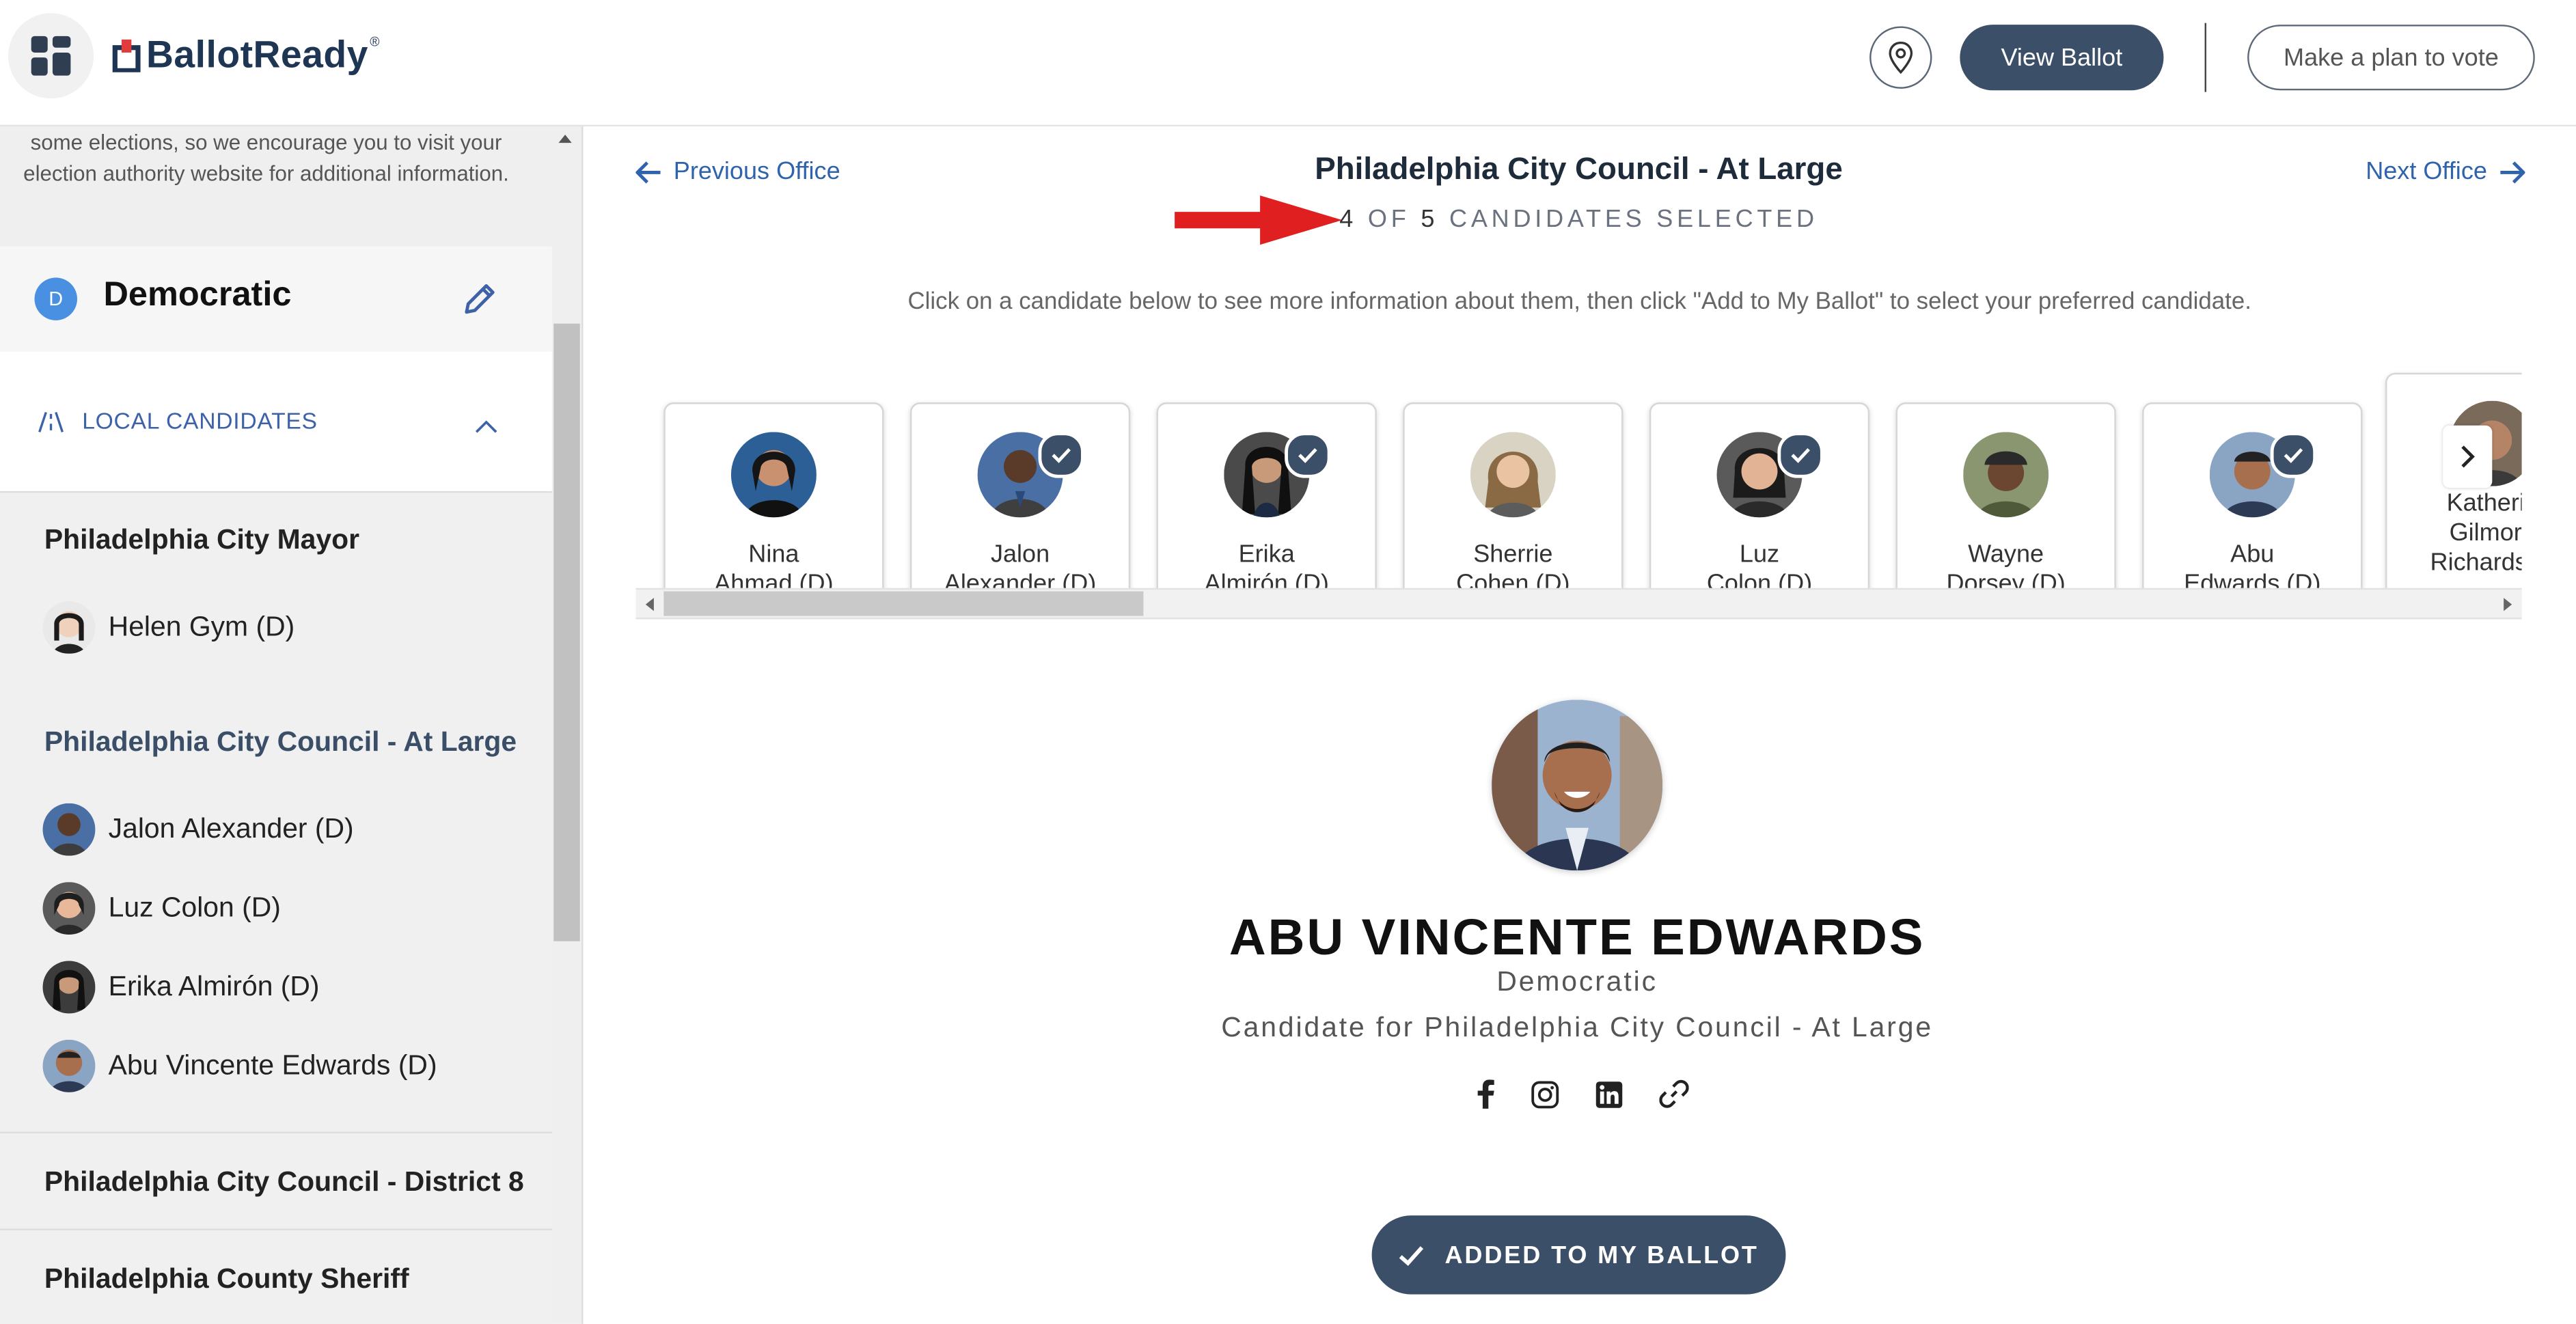  What do you see at coordinates (2205, 57) in the screenshot?
I see `header-divider` at bounding box center [2205, 57].